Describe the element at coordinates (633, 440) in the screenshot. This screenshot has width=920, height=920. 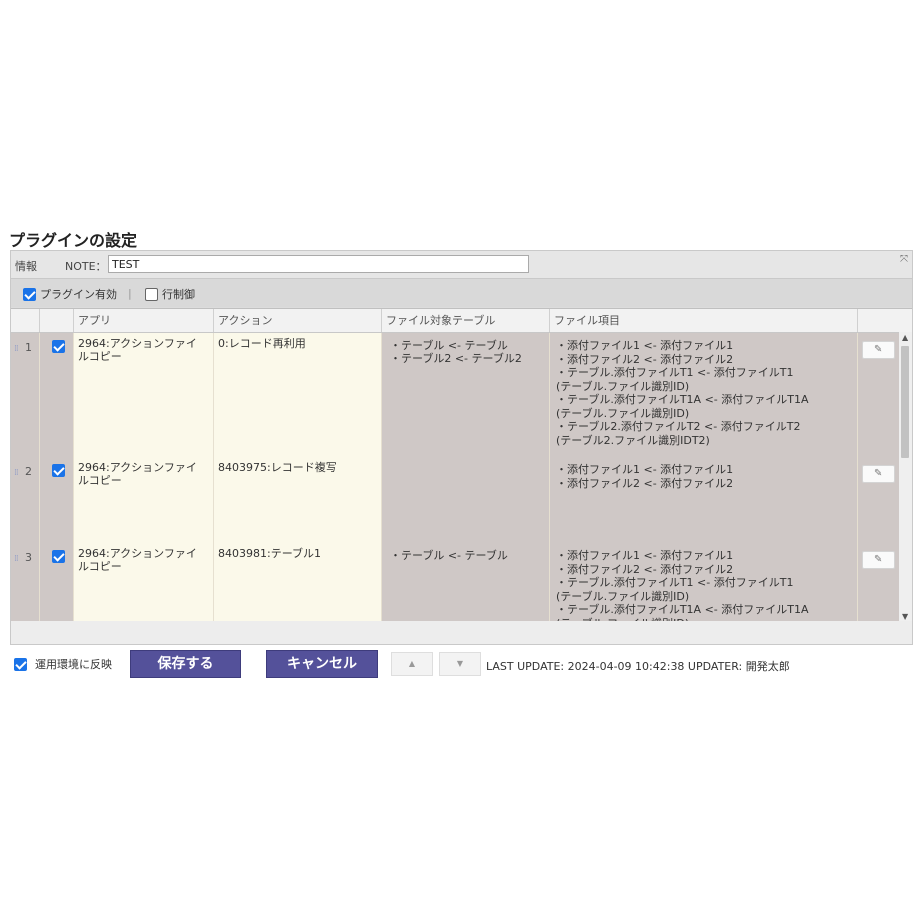
I see `file-mapping-text: (テーブル2.ファイル識別IDT2)` at that location.